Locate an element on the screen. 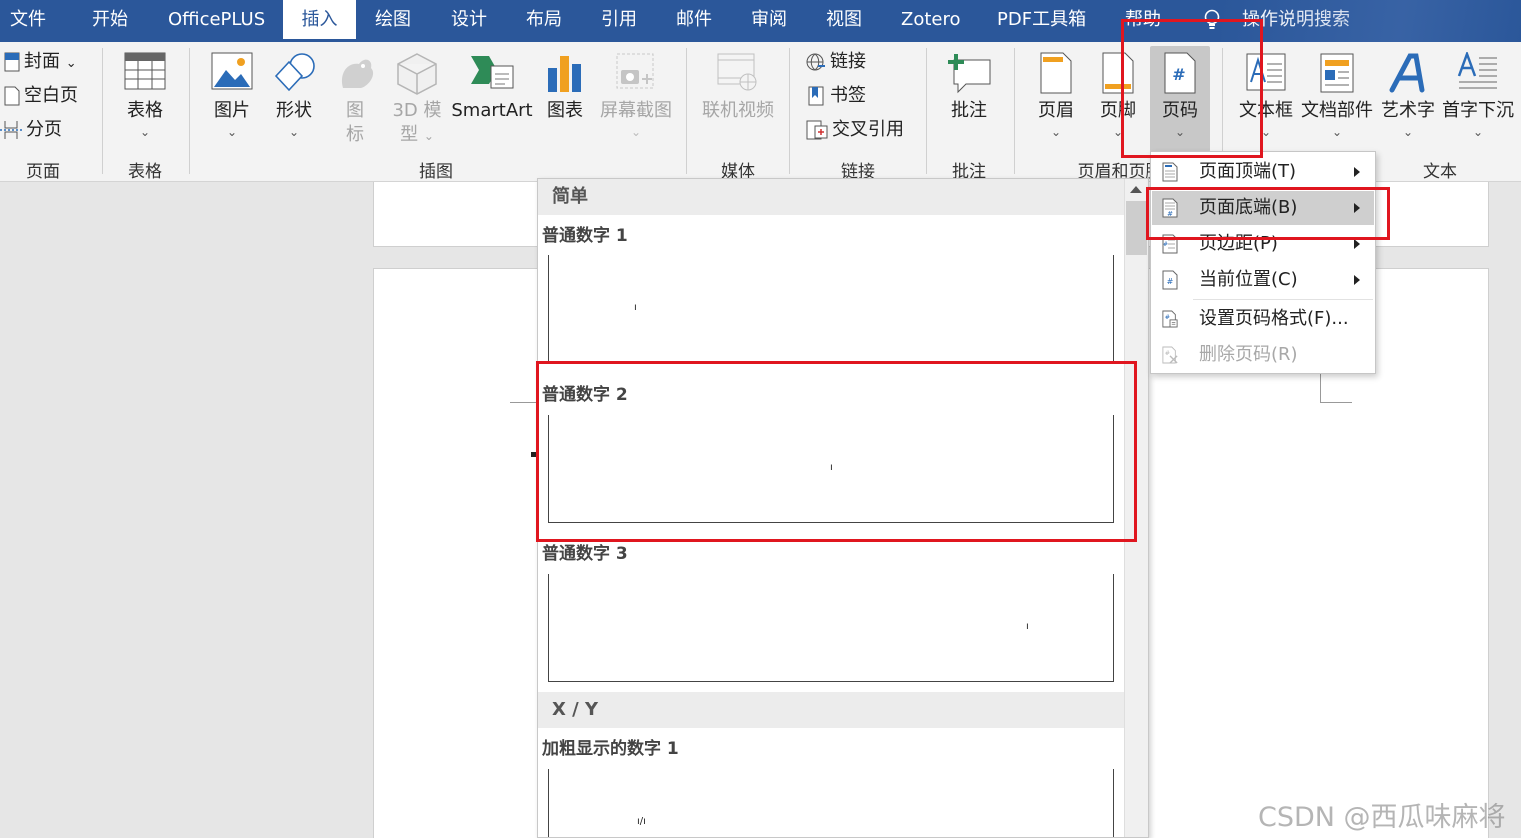  textbox-icon is located at coordinates (1266, 72).